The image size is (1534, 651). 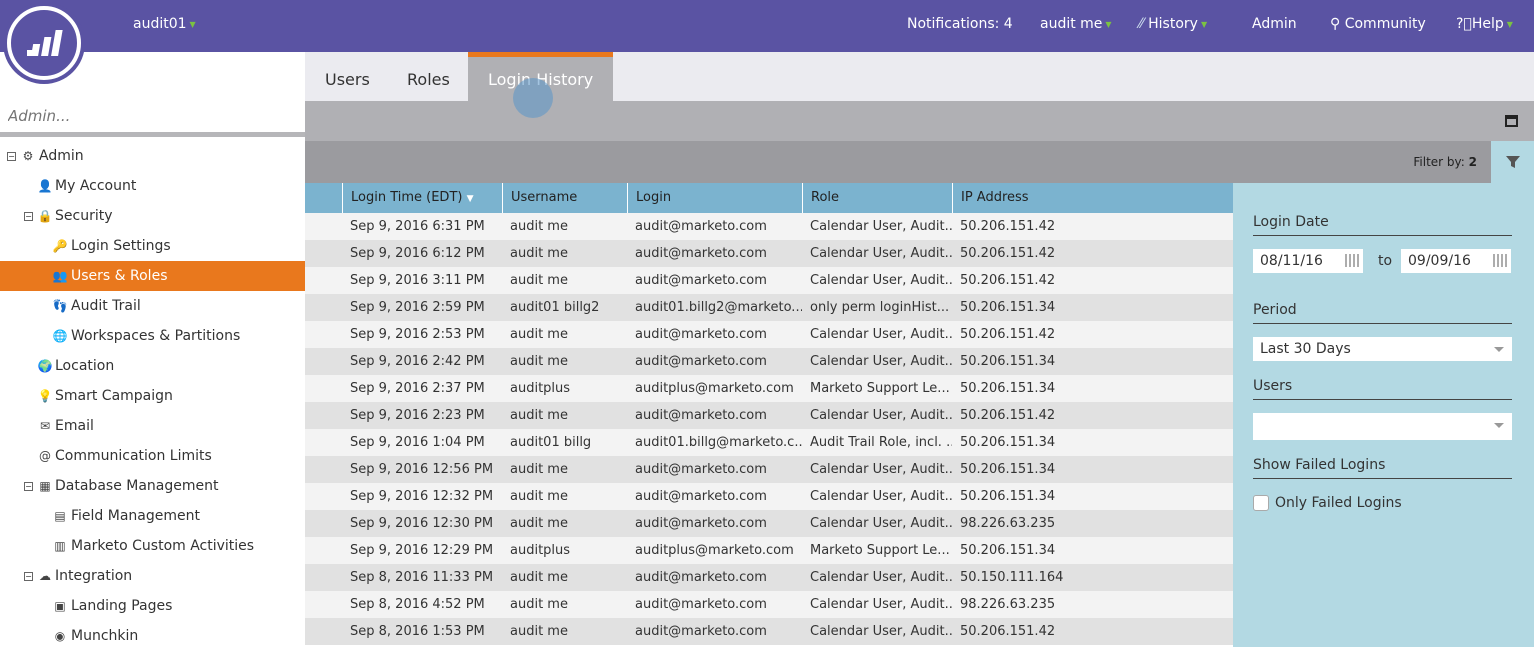 I want to click on user-menu: audit me ▼, so click(x=1076, y=24).